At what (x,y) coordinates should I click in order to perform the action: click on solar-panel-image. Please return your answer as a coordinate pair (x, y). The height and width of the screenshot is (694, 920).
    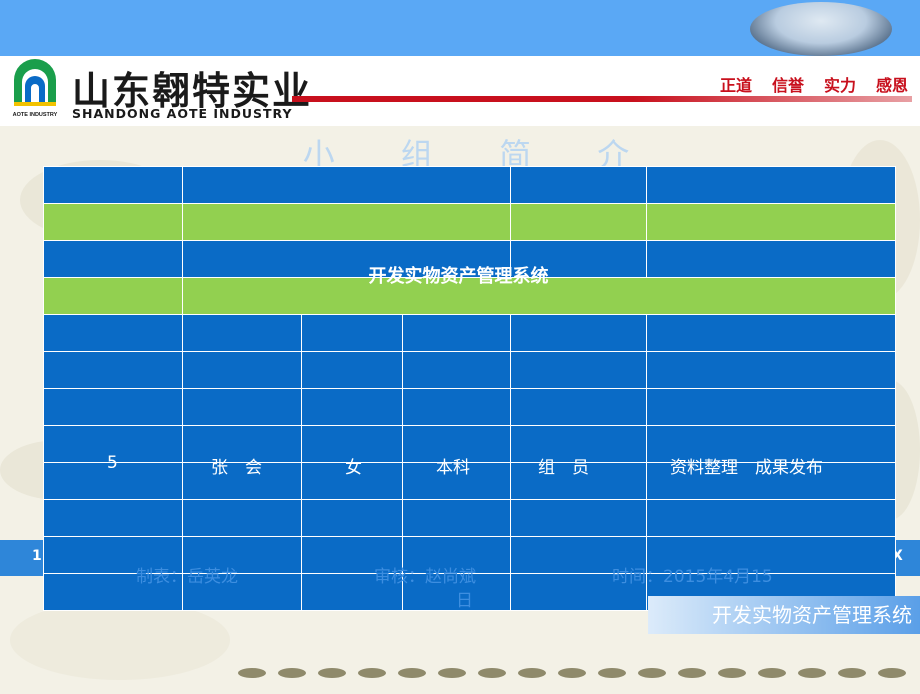
    Looking at the image, I should click on (821, 29).